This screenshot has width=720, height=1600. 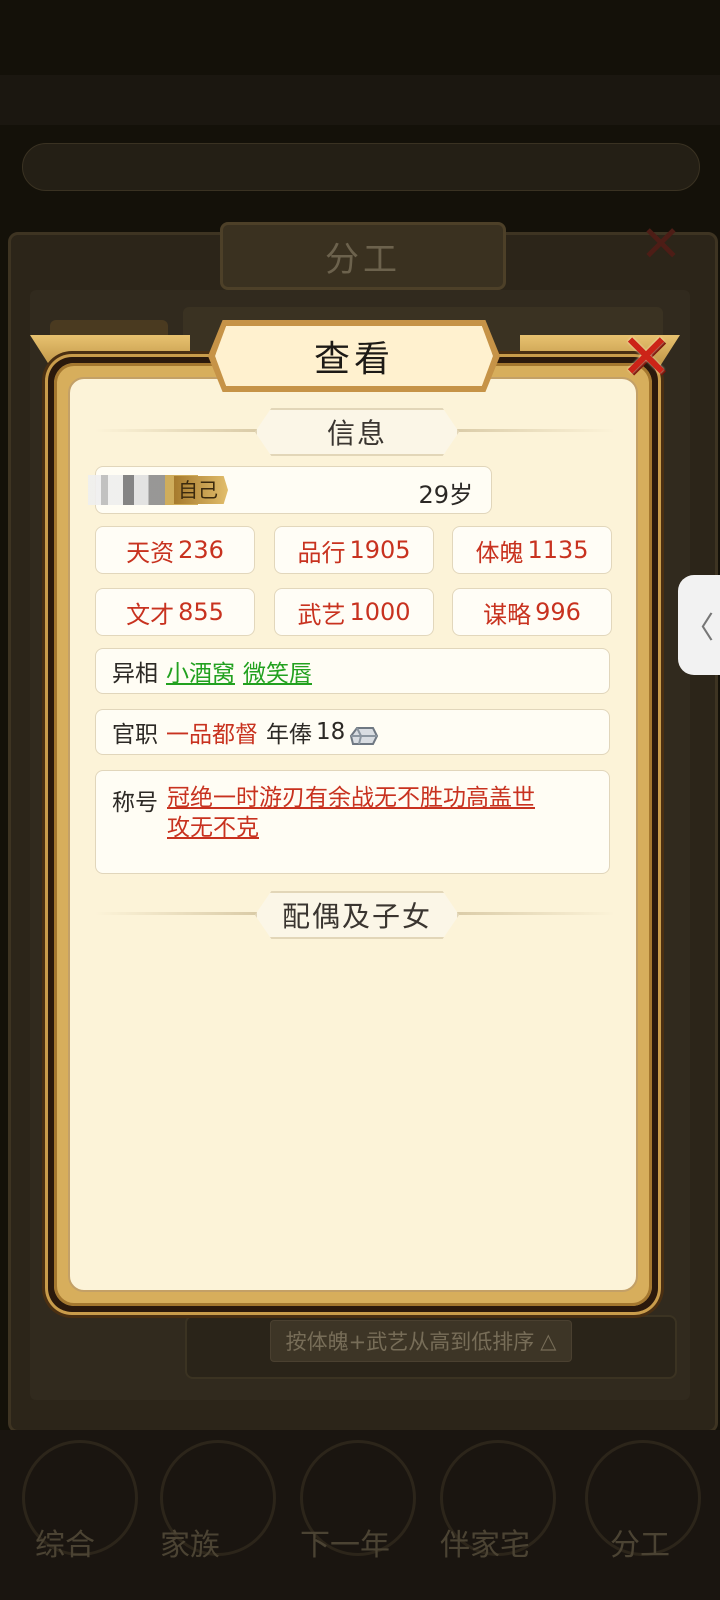 I want to click on age-value: 29岁, so click(x=445, y=495).